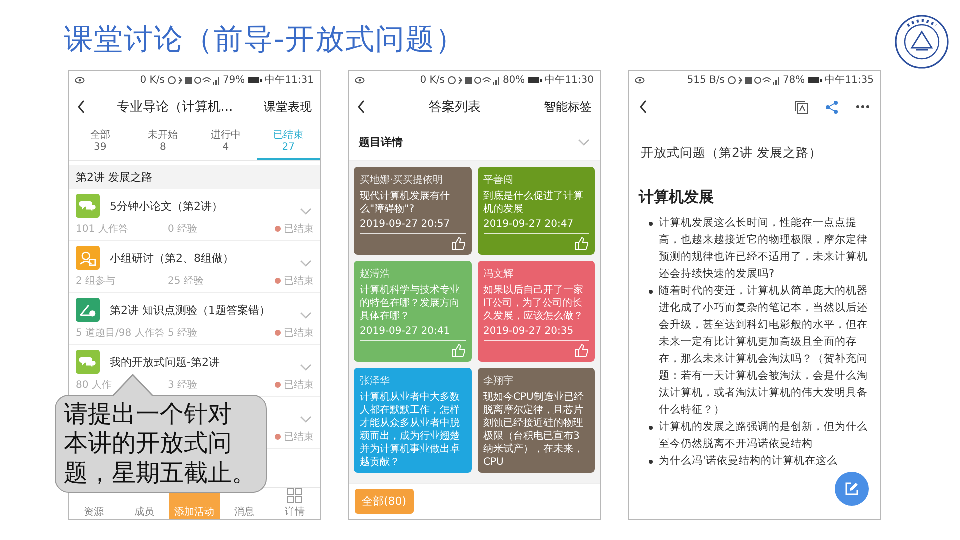  I want to click on clock: 中午11:30, so click(569, 80).